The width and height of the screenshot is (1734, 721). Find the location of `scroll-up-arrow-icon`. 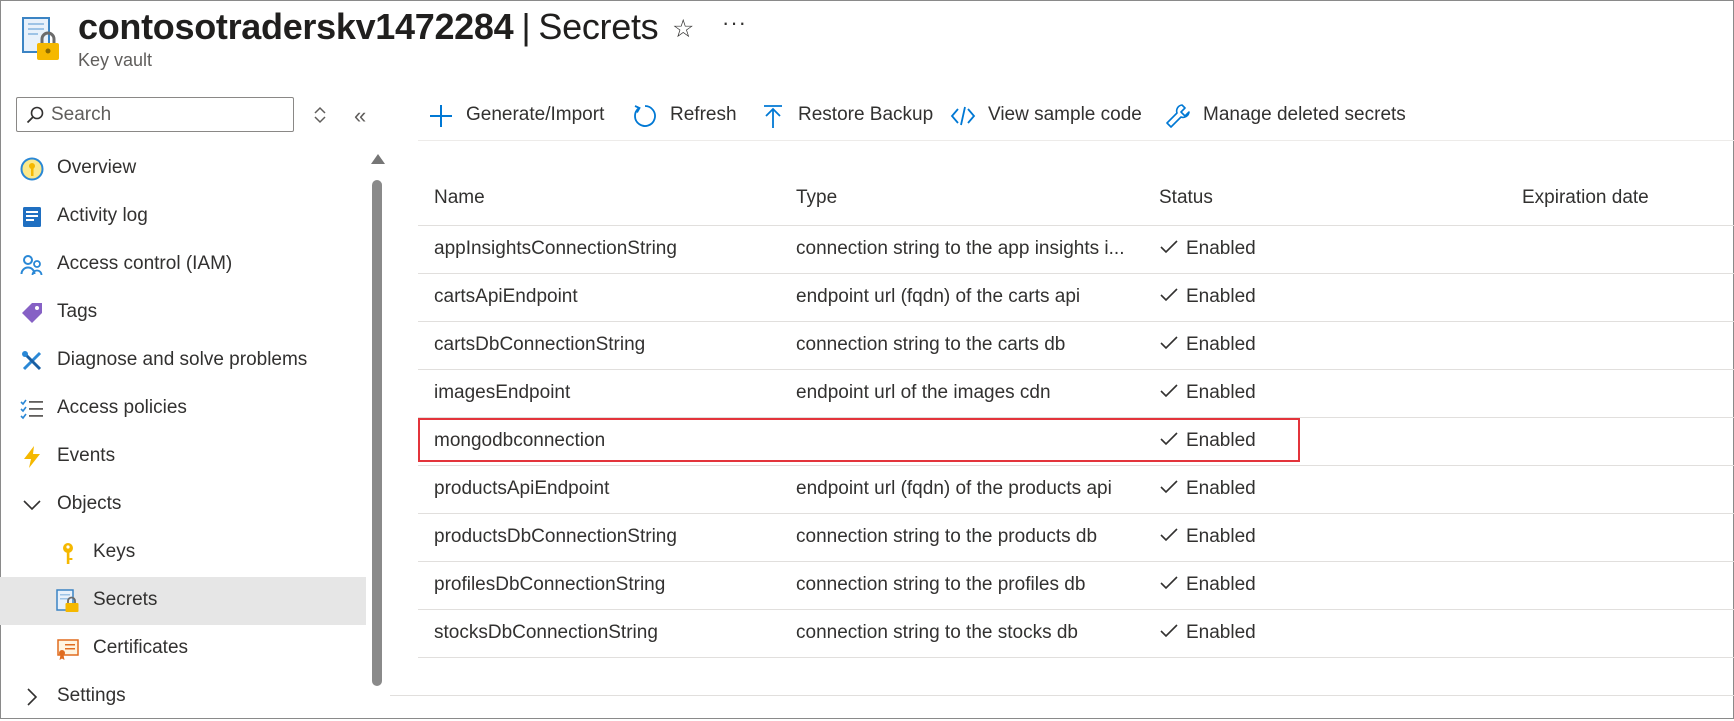

scroll-up-arrow-icon is located at coordinates (378, 159).